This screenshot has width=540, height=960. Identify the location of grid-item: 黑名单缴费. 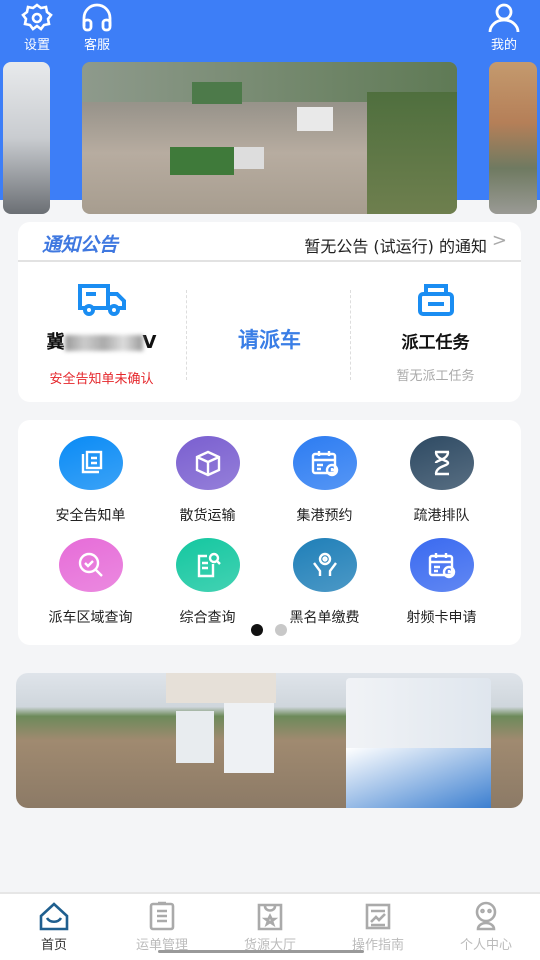
(324, 582).